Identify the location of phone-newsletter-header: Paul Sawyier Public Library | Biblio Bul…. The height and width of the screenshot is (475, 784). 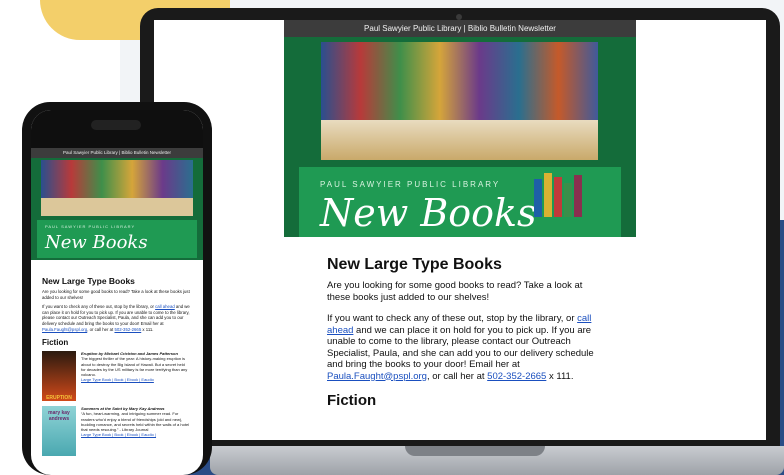
(117, 153).